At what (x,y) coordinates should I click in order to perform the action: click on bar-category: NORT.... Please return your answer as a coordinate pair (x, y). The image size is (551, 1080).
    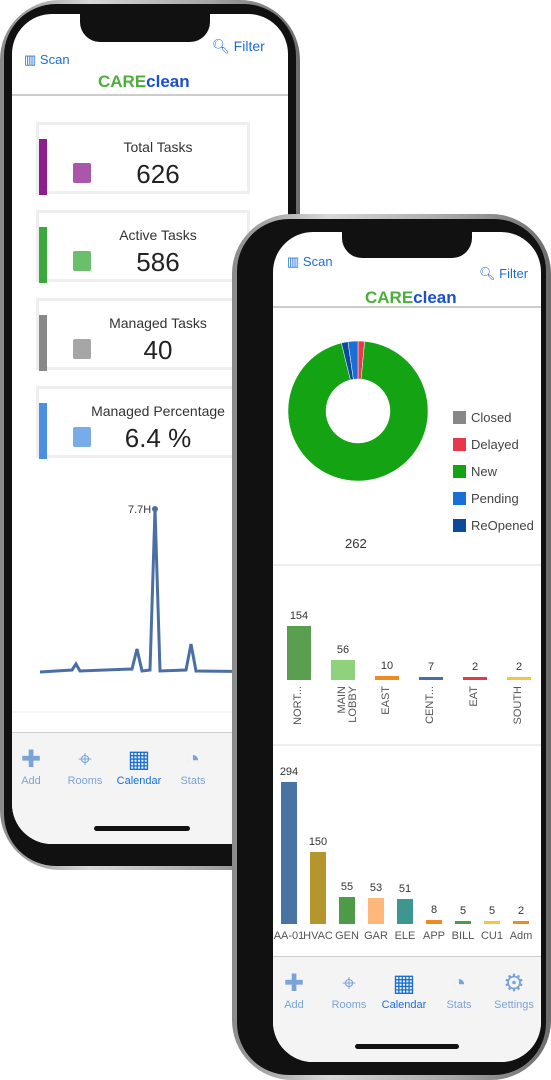
    Looking at the image, I should click on (298, 705).